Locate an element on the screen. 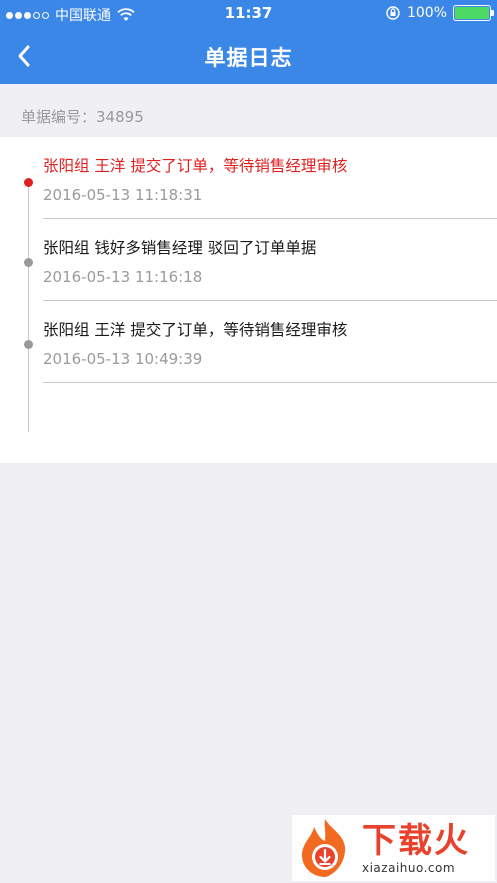 This screenshot has width=497, height=883. order-number-value: 34895 is located at coordinates (120, 117).